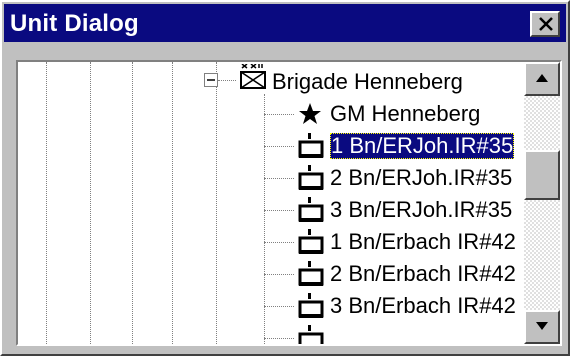  Describe the element at coordinates (423, 305) in the screenshot. I see `tree-item-label: 3 Bn/Erbach IR#42` at that location.